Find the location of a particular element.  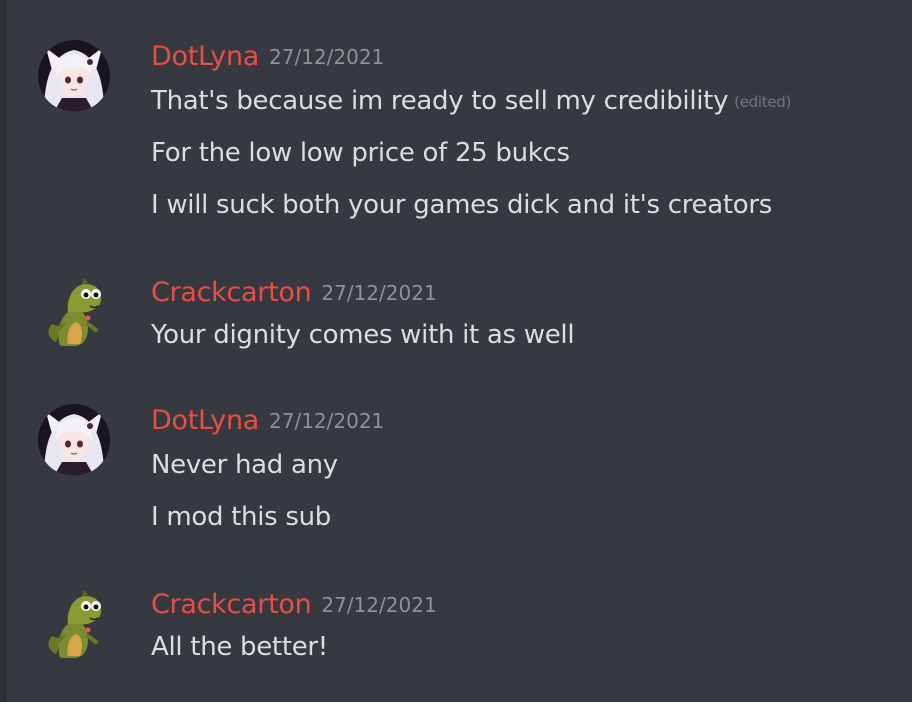

message-line: All the better! is located at coordinates (239, 647).